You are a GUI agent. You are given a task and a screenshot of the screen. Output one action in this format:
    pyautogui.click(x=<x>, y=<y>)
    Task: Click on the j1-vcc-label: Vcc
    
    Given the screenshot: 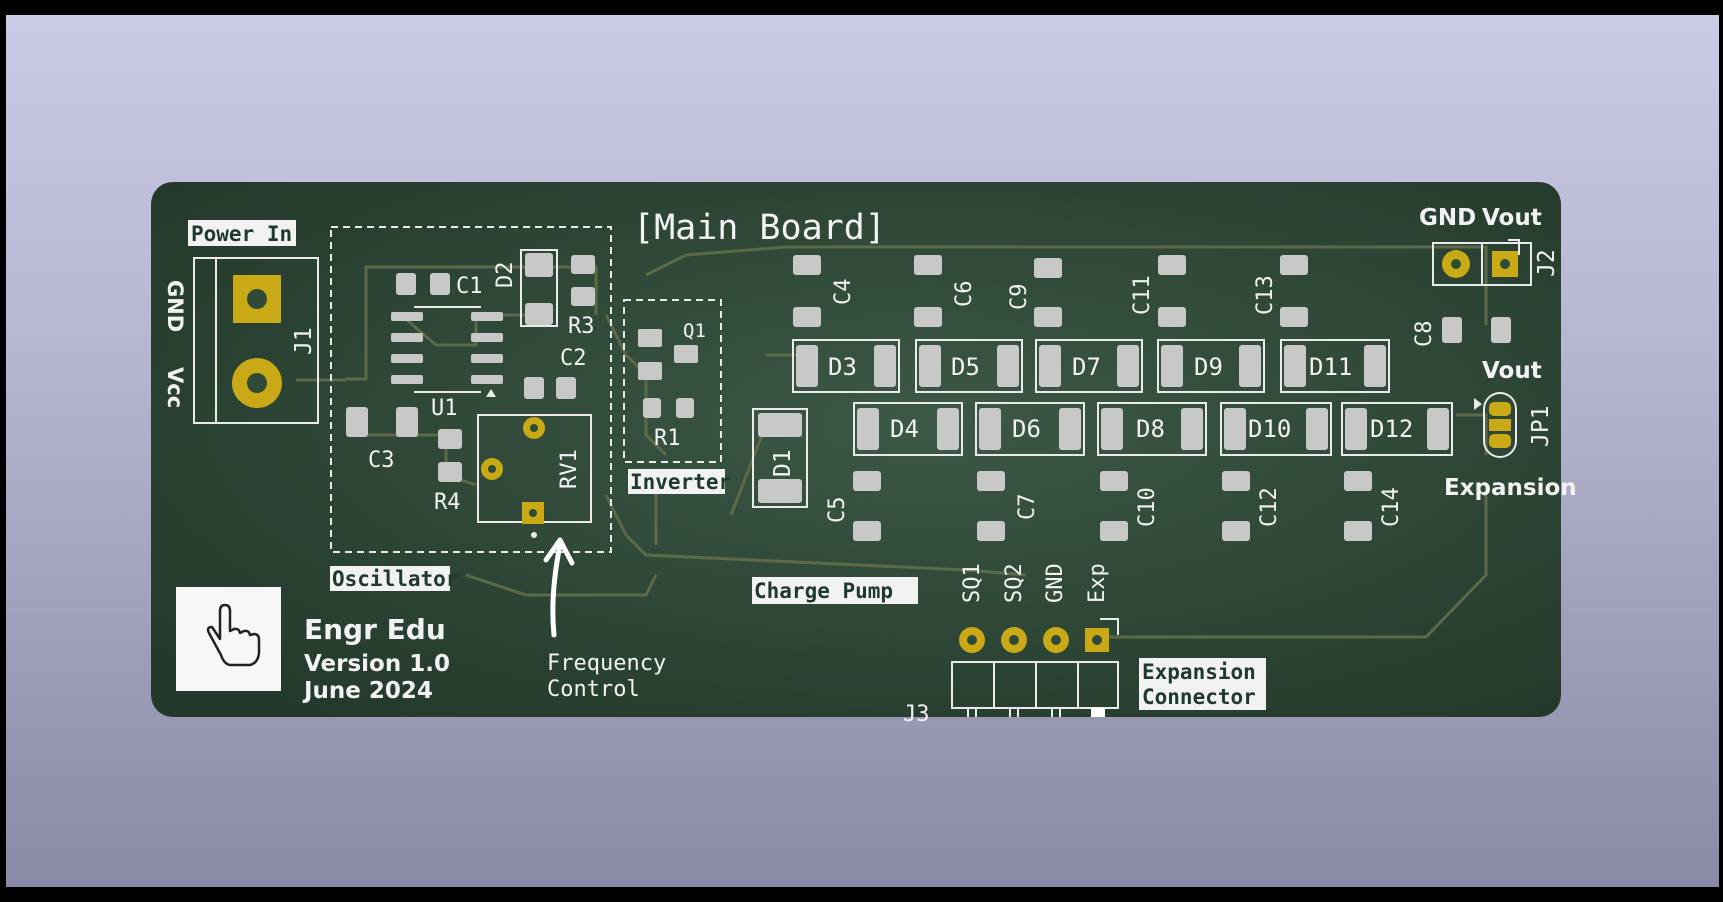 What is the action you would take?
    pyautogui.click(x=175, y=387)
    